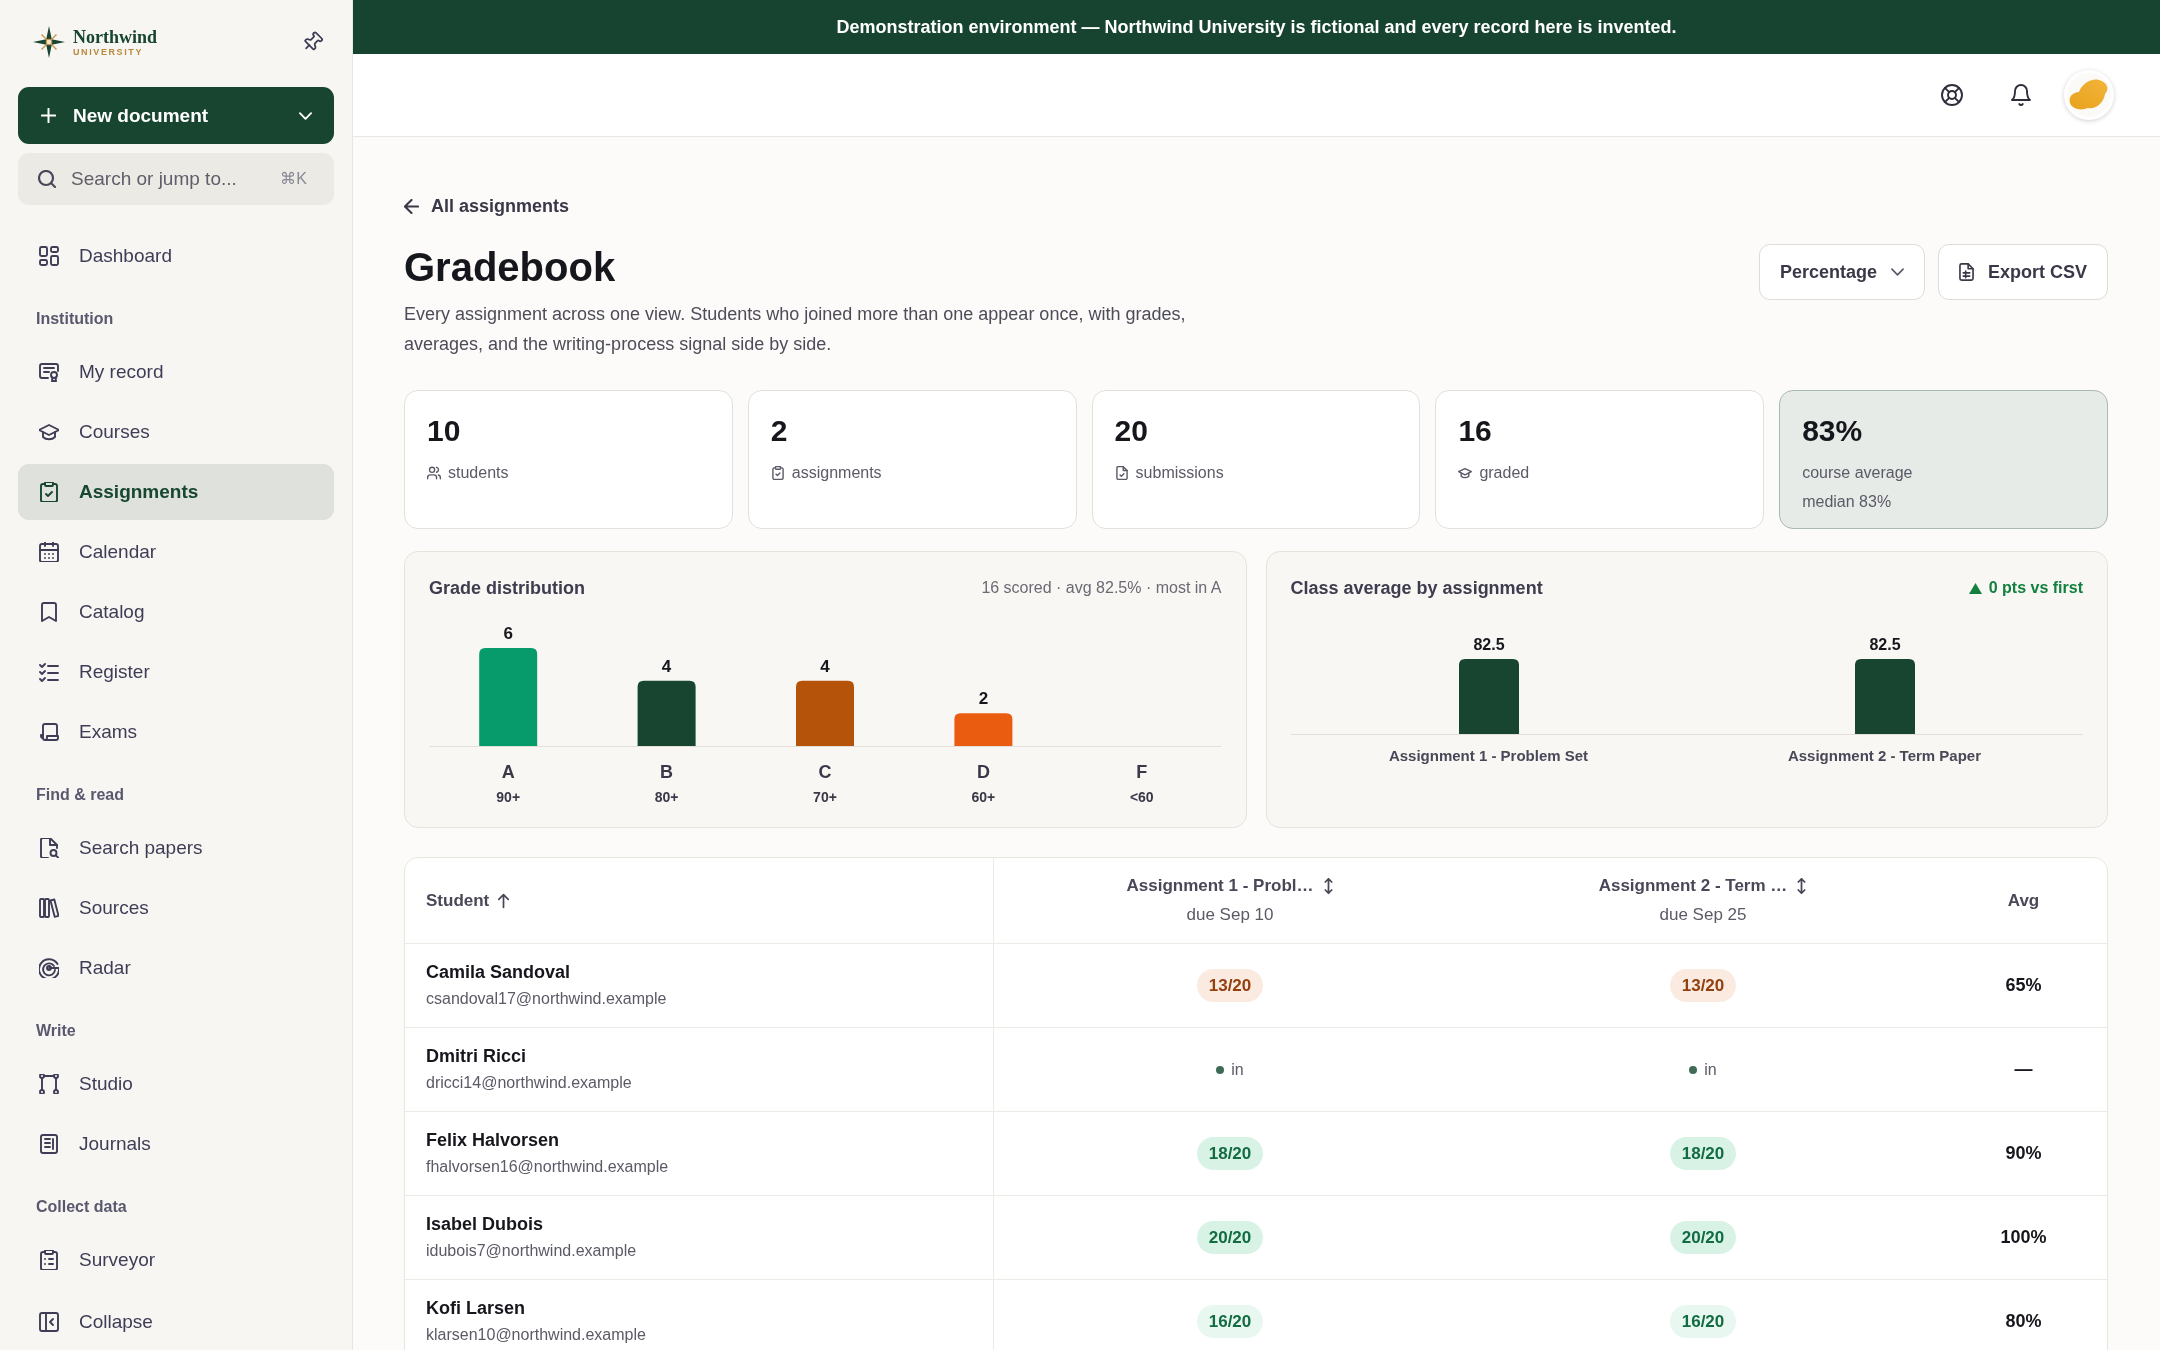  Describe the element at coordinates (49, 968) in the screenshot. I see `radar-icon` at that location.